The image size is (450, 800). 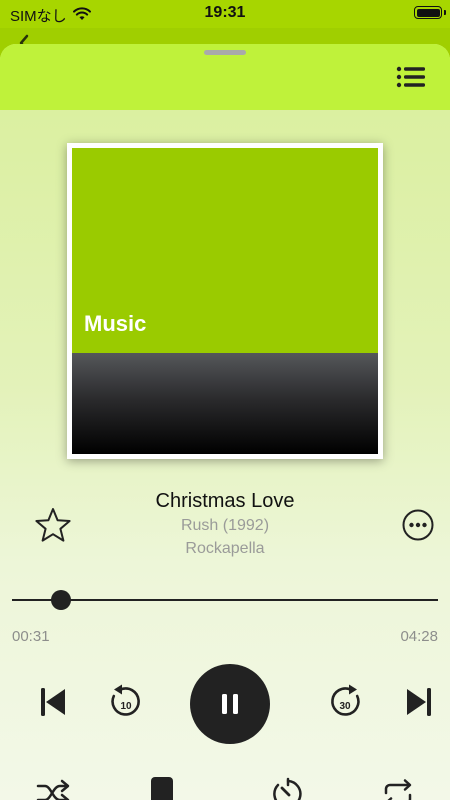 I want to click on more-options-button, so click(x=418, y=525).